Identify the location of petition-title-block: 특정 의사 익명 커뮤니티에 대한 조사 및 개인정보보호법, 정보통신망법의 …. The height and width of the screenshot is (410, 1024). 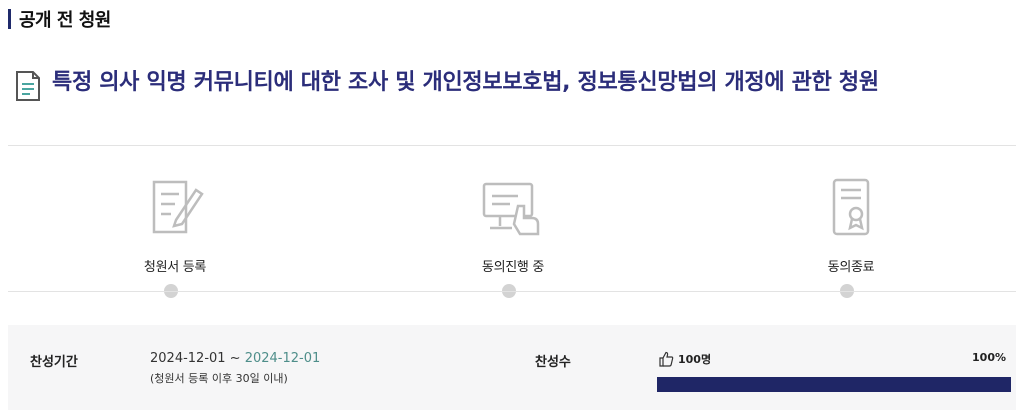
(514, 84).